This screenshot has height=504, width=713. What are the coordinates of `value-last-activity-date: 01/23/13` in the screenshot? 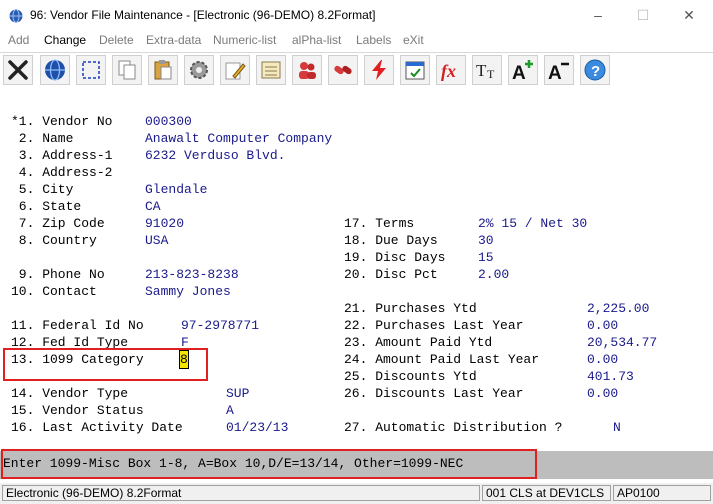 It's located at (257, 427).